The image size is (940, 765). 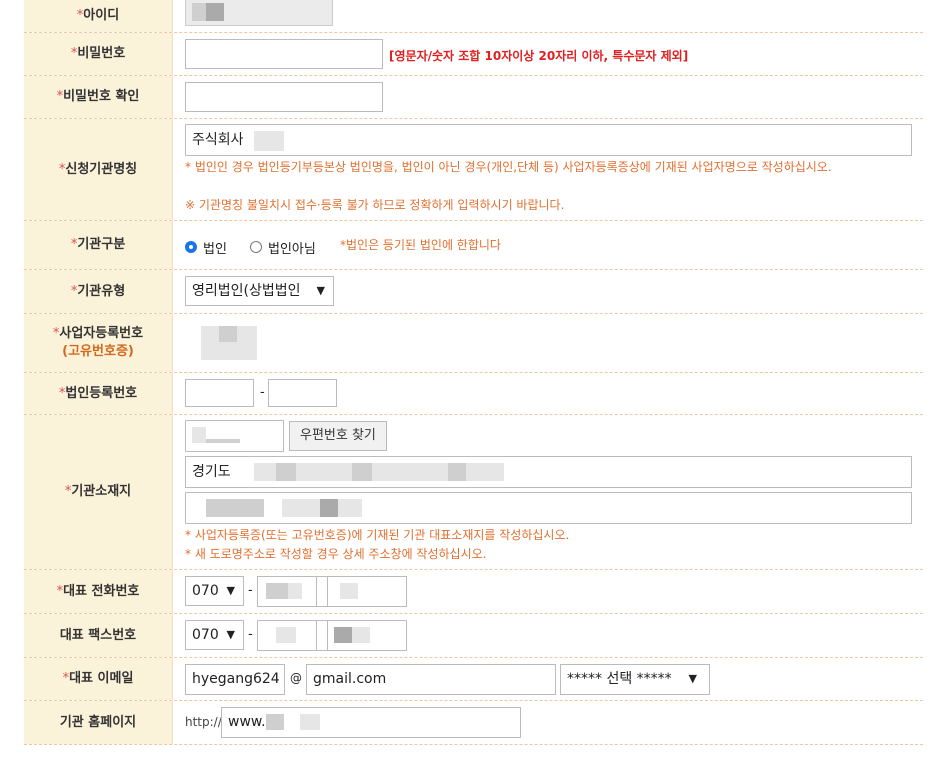 What do you see at coordinates (547, 393) in the screenshot?
I see `value-corpno: -` at bounding box center [547, 393].